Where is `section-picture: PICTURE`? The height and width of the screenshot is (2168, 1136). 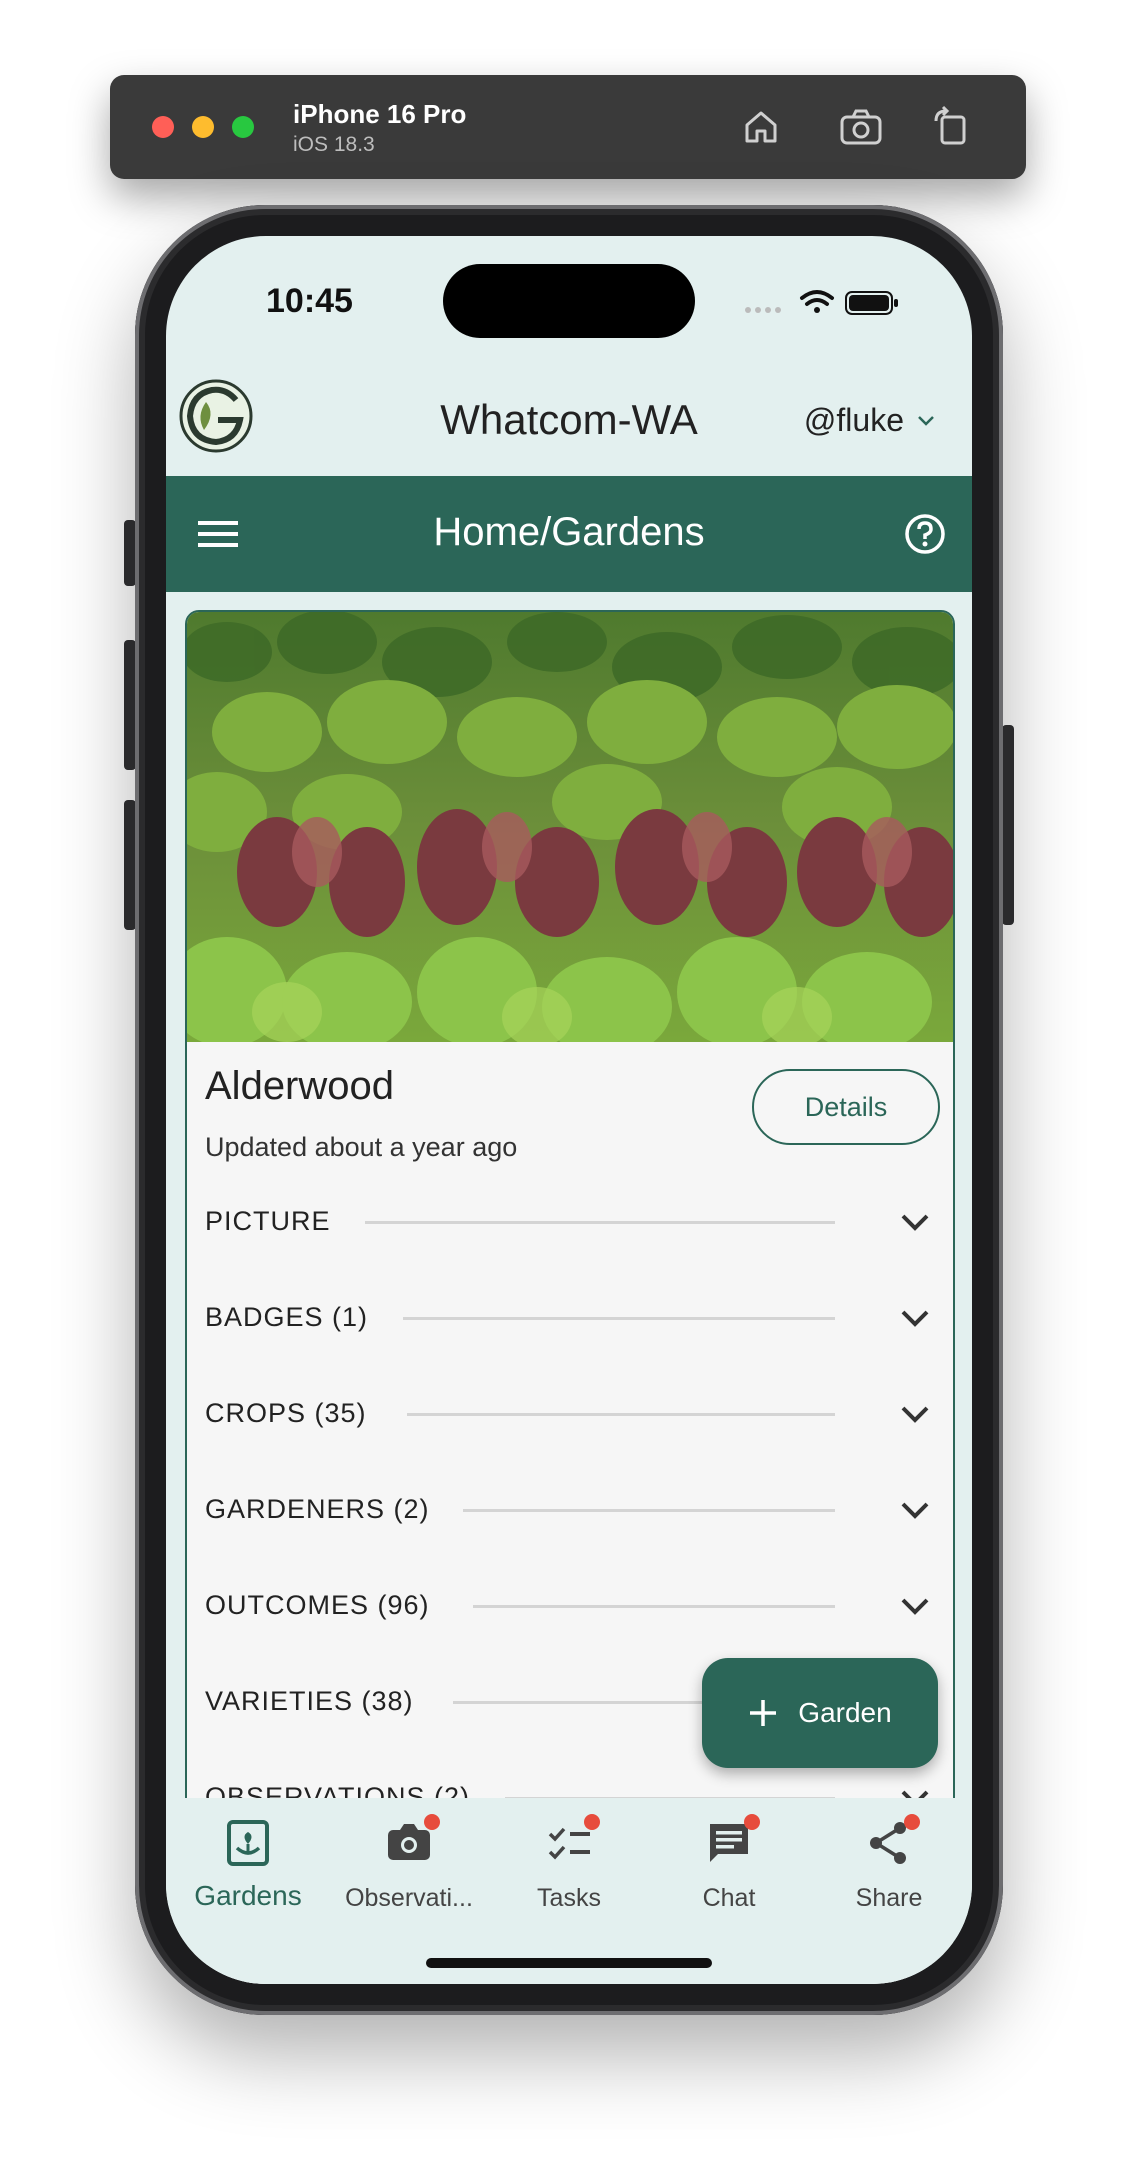 section-picture: PICTURE is located at coordinates (570, 1222).